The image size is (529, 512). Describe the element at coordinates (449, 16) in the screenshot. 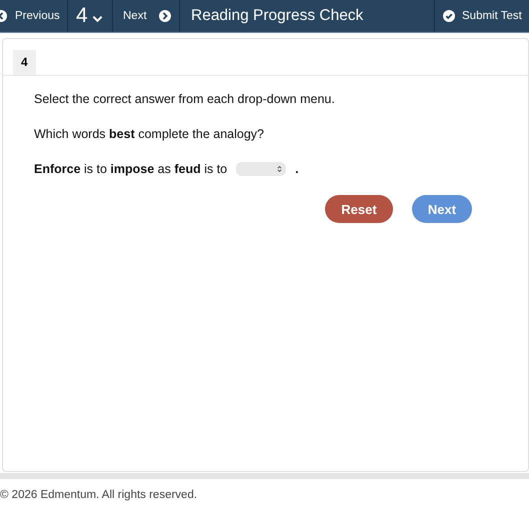

I see `check-circle-icon` at that location.